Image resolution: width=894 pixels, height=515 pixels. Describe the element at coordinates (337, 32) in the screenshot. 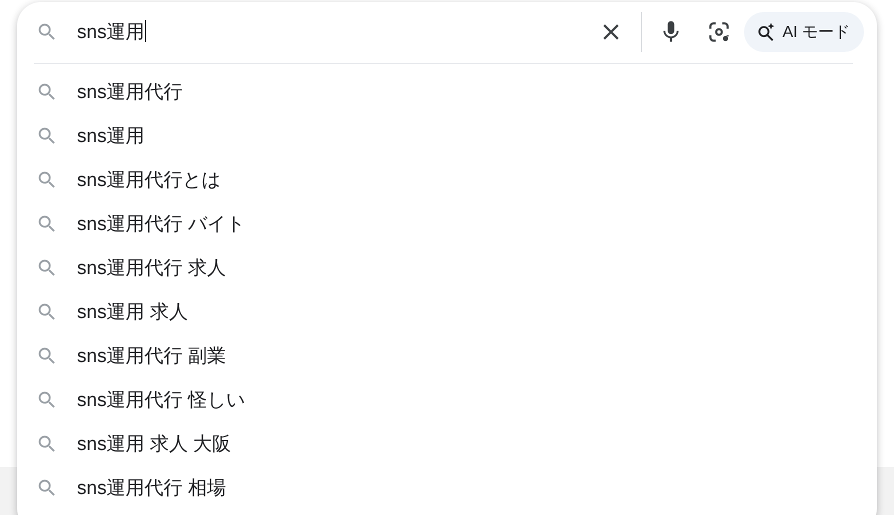

I see `search-input: sns運用` at that location.